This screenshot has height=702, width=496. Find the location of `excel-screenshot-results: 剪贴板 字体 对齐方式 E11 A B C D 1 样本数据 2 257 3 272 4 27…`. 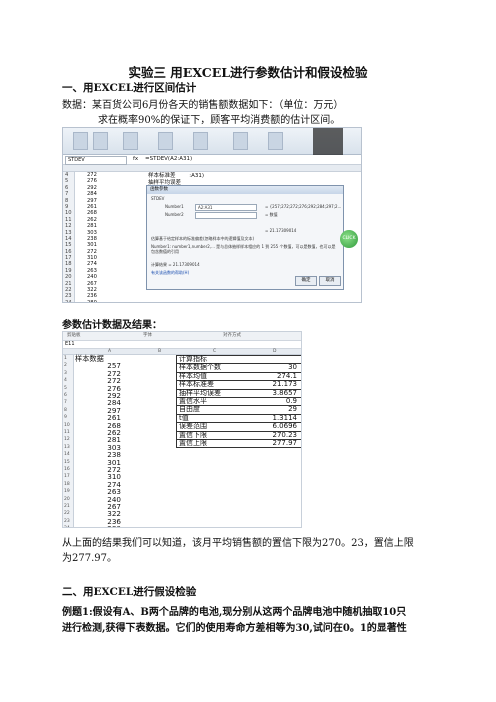

excel-screenshot-results: 剪贴板 字体 对齐方式 E11 A B C D 1 样本数据 2 257 3 272 4 27… is located at coordinates (182, 429).